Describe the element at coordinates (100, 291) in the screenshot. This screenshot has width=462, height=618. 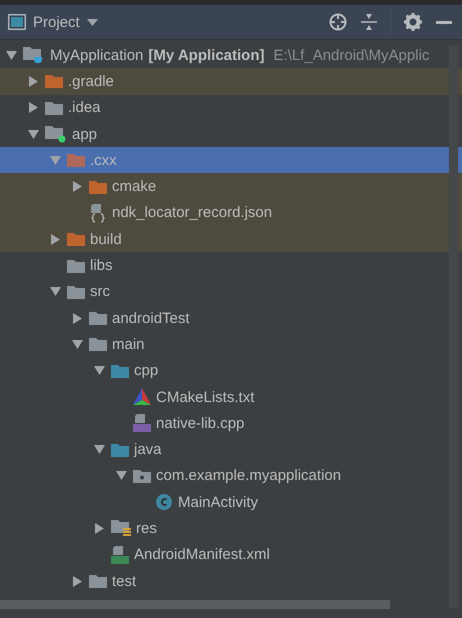
I see `item-label: src` at that location.